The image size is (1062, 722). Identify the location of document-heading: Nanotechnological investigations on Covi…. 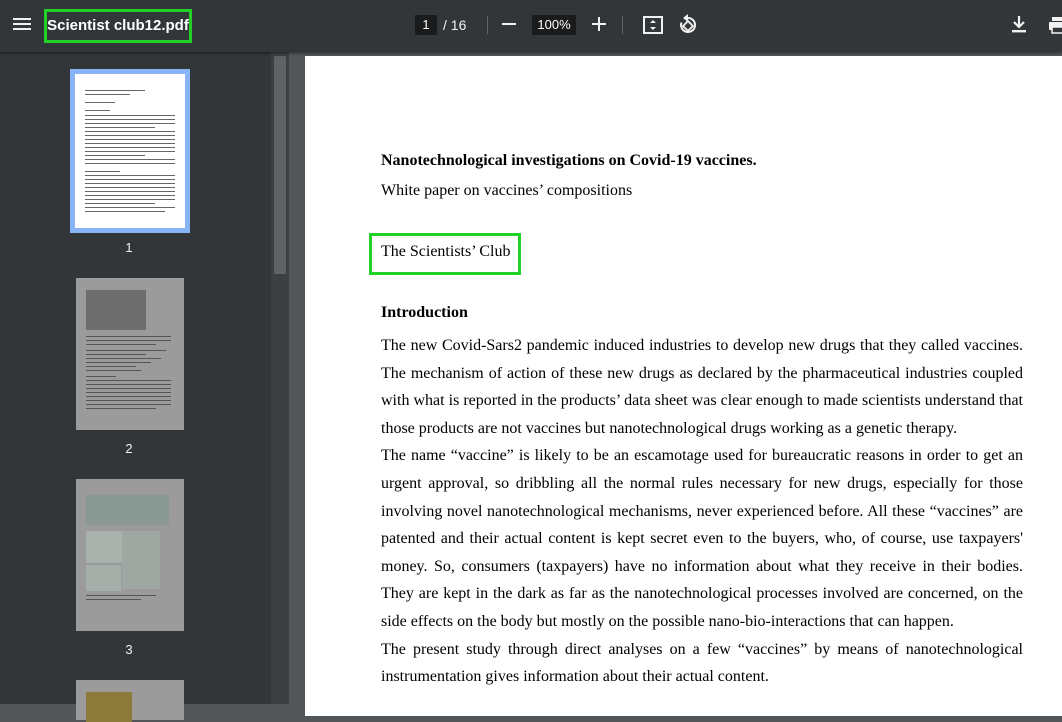
(569, 160).